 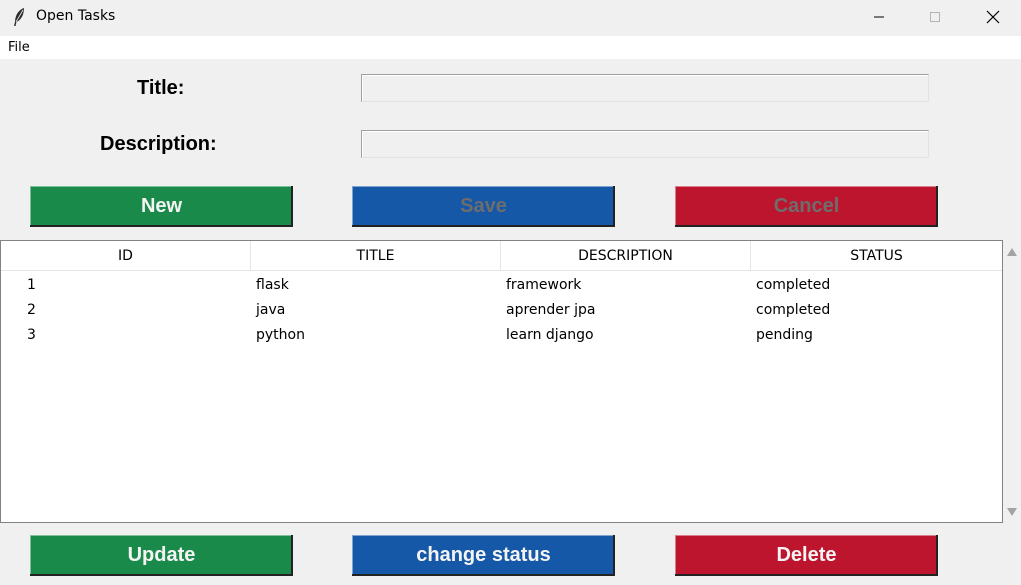 I want to click on cell-title: flask, so click(x=272, y=284).